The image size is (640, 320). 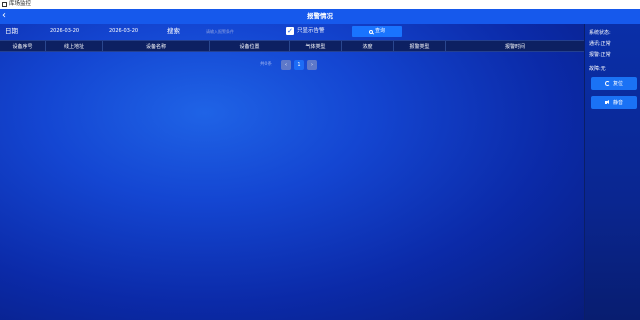 What do you see at coordinates (600, 44) in the screenshot?
I see `comm-status: 通讯:正常` at bounding box center [600, 44].